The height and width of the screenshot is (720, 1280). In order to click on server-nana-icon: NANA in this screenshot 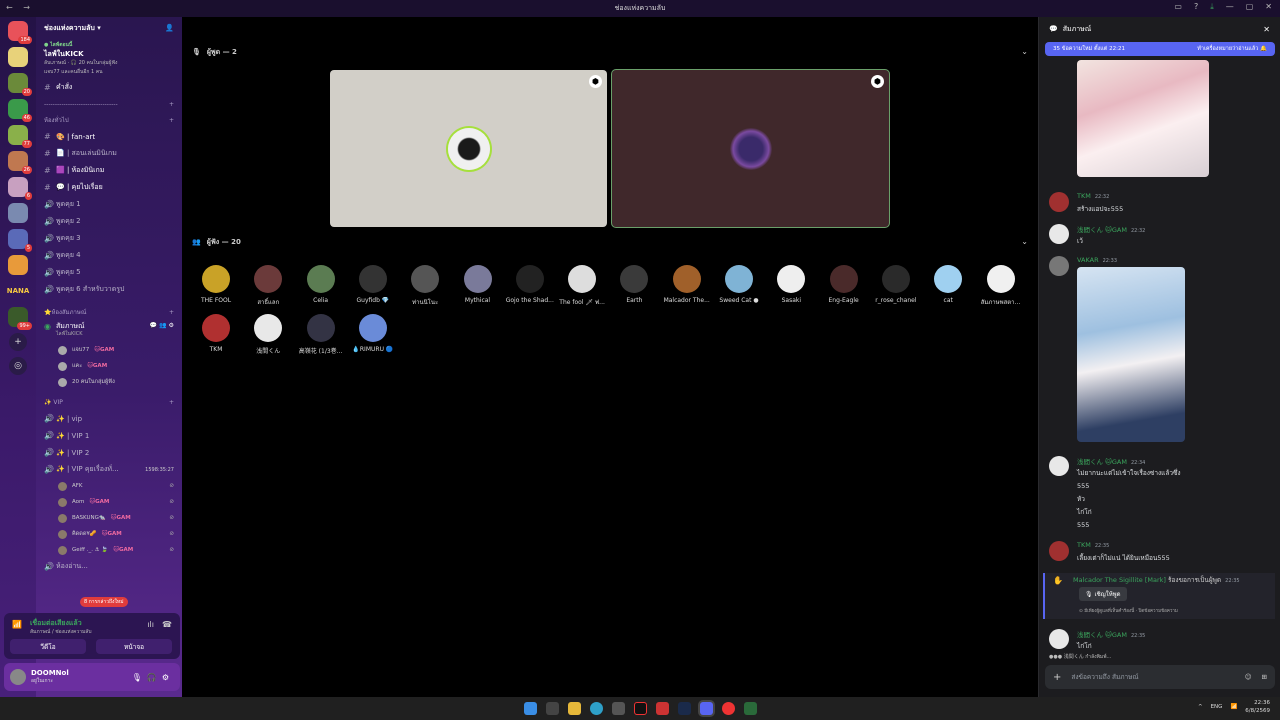, I will do `click(18, 291)`.